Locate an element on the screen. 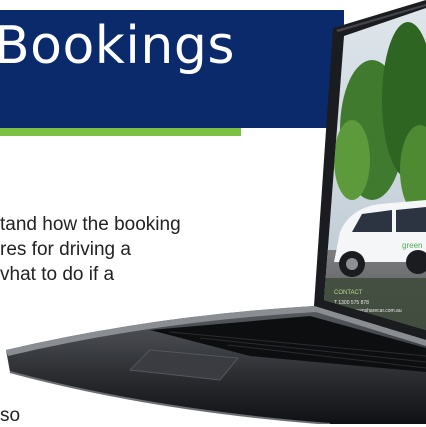 The image size is (426, 427). intro-line-1: tand how the booking is located at coordinates (90, 224).